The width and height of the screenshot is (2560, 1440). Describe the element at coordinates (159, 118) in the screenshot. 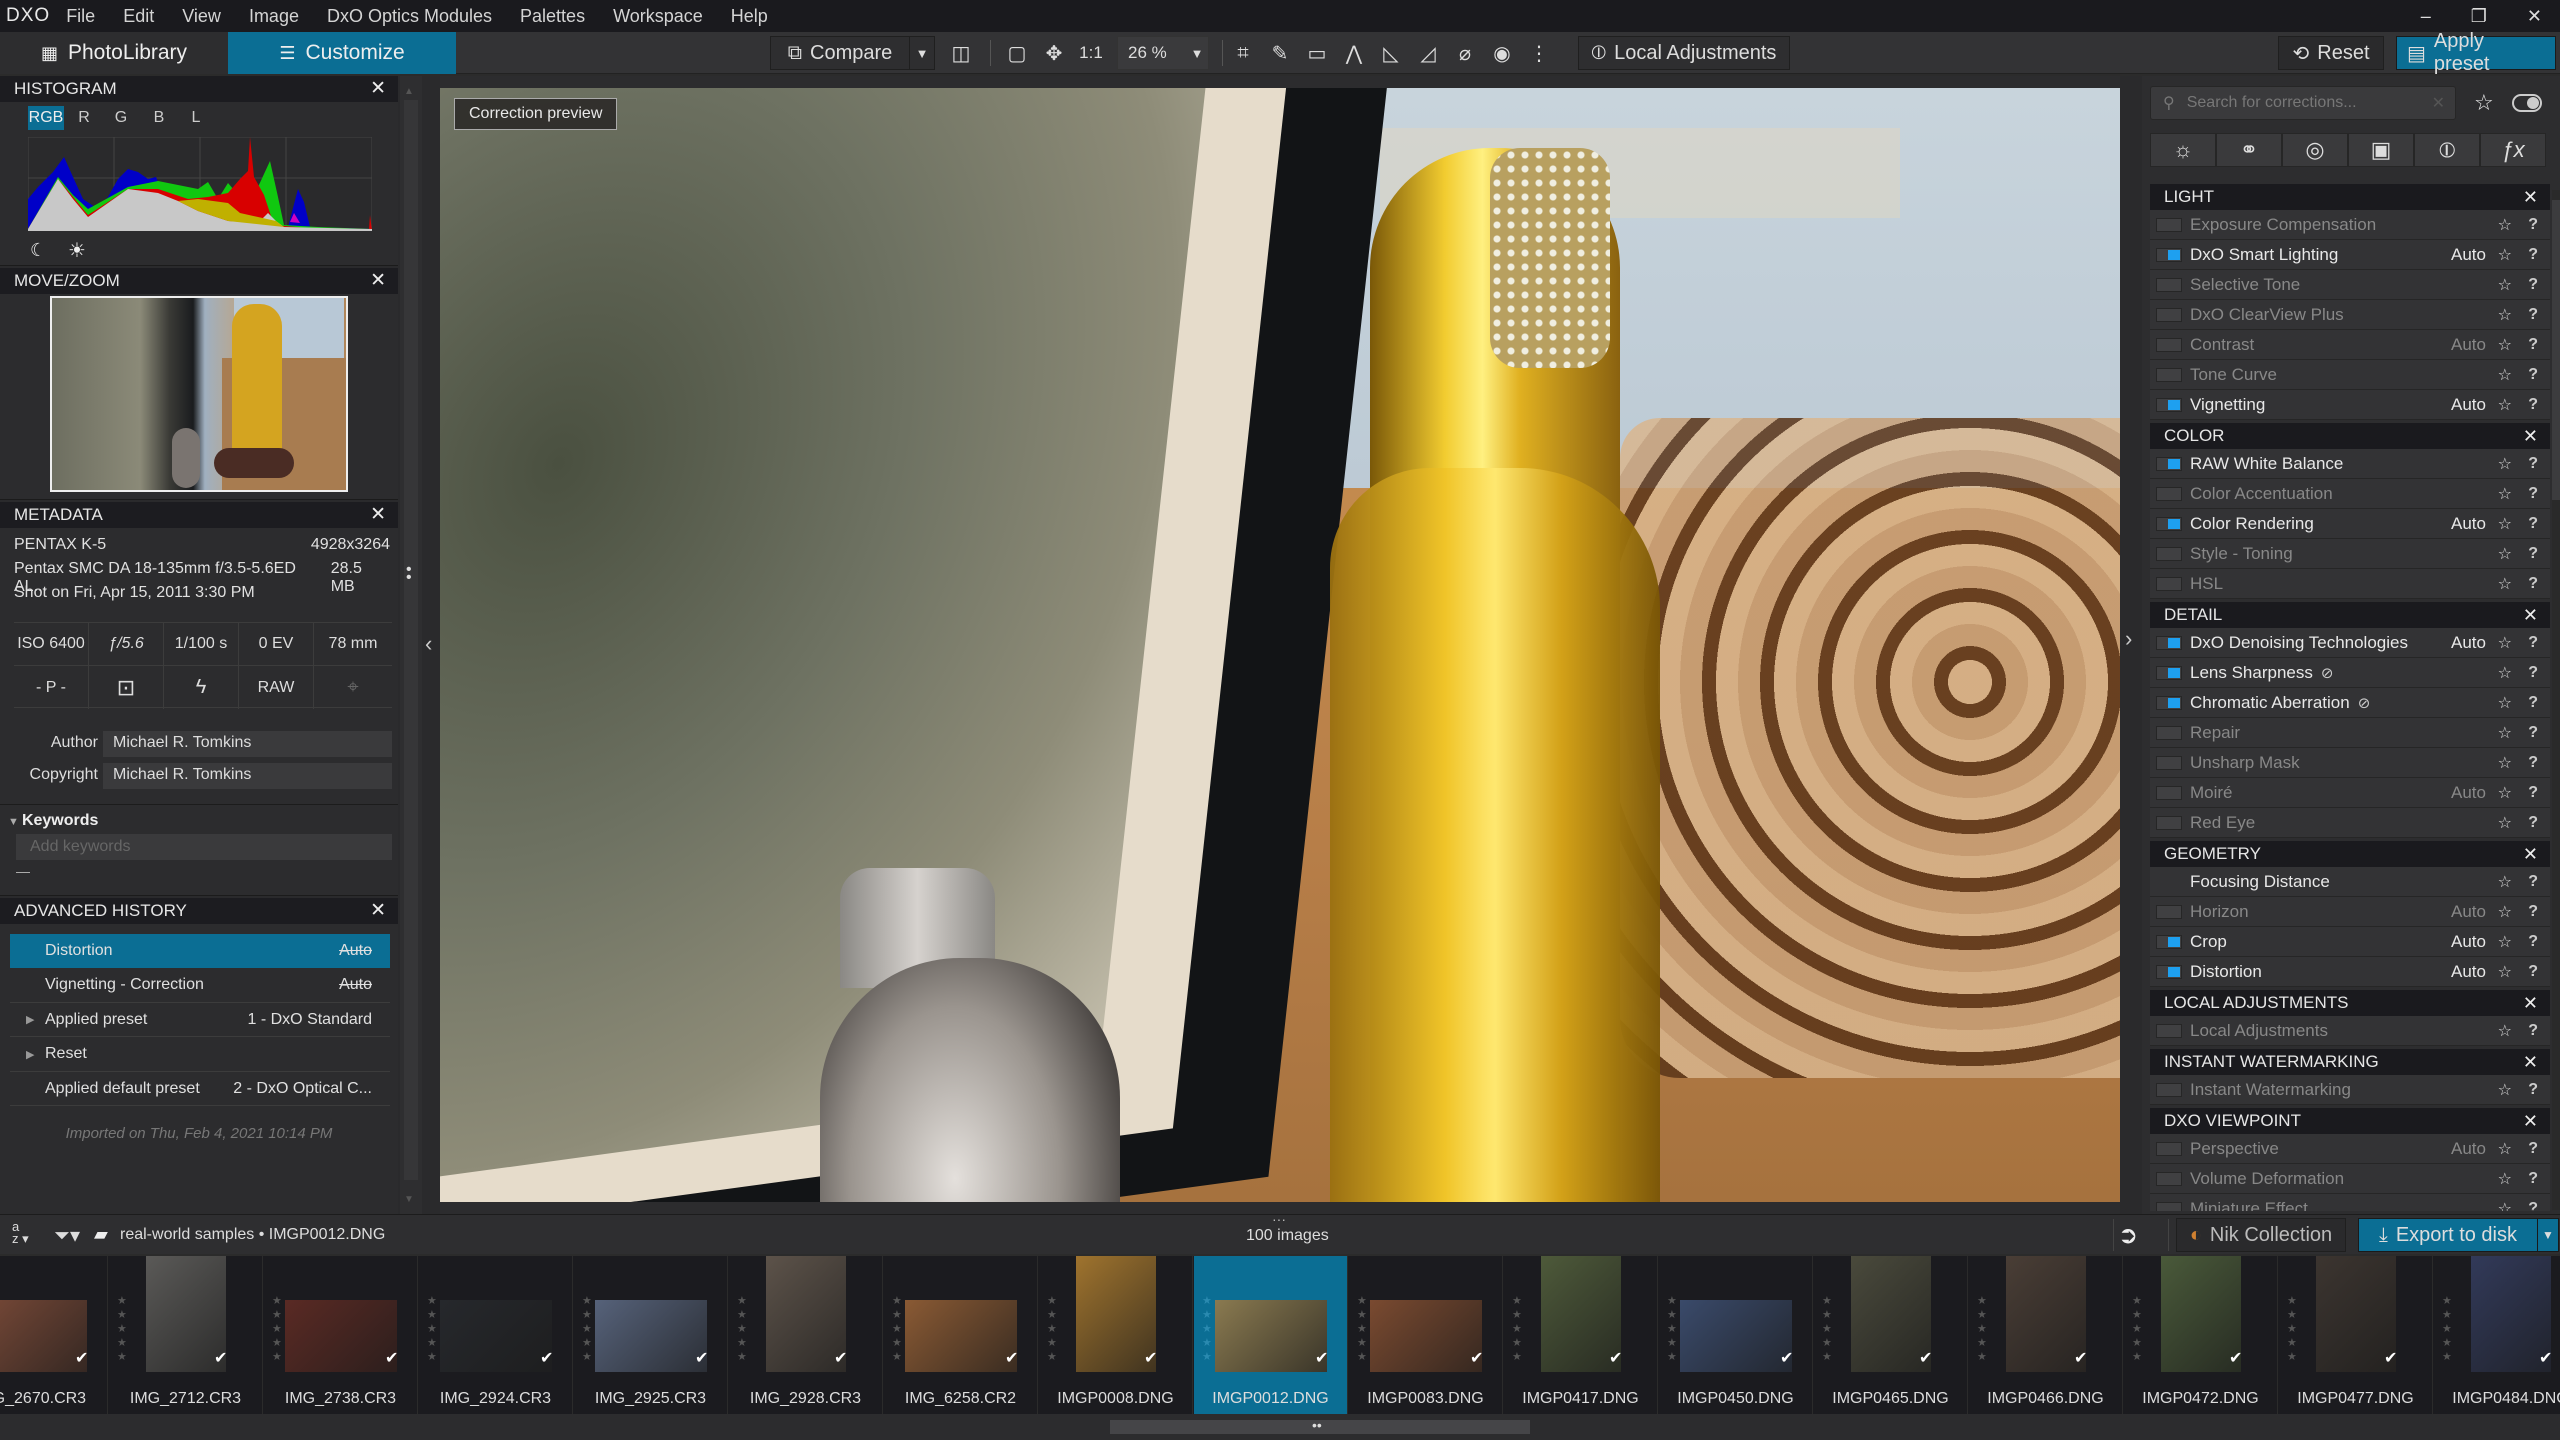

I see `hist-tab-b: B` at that location.